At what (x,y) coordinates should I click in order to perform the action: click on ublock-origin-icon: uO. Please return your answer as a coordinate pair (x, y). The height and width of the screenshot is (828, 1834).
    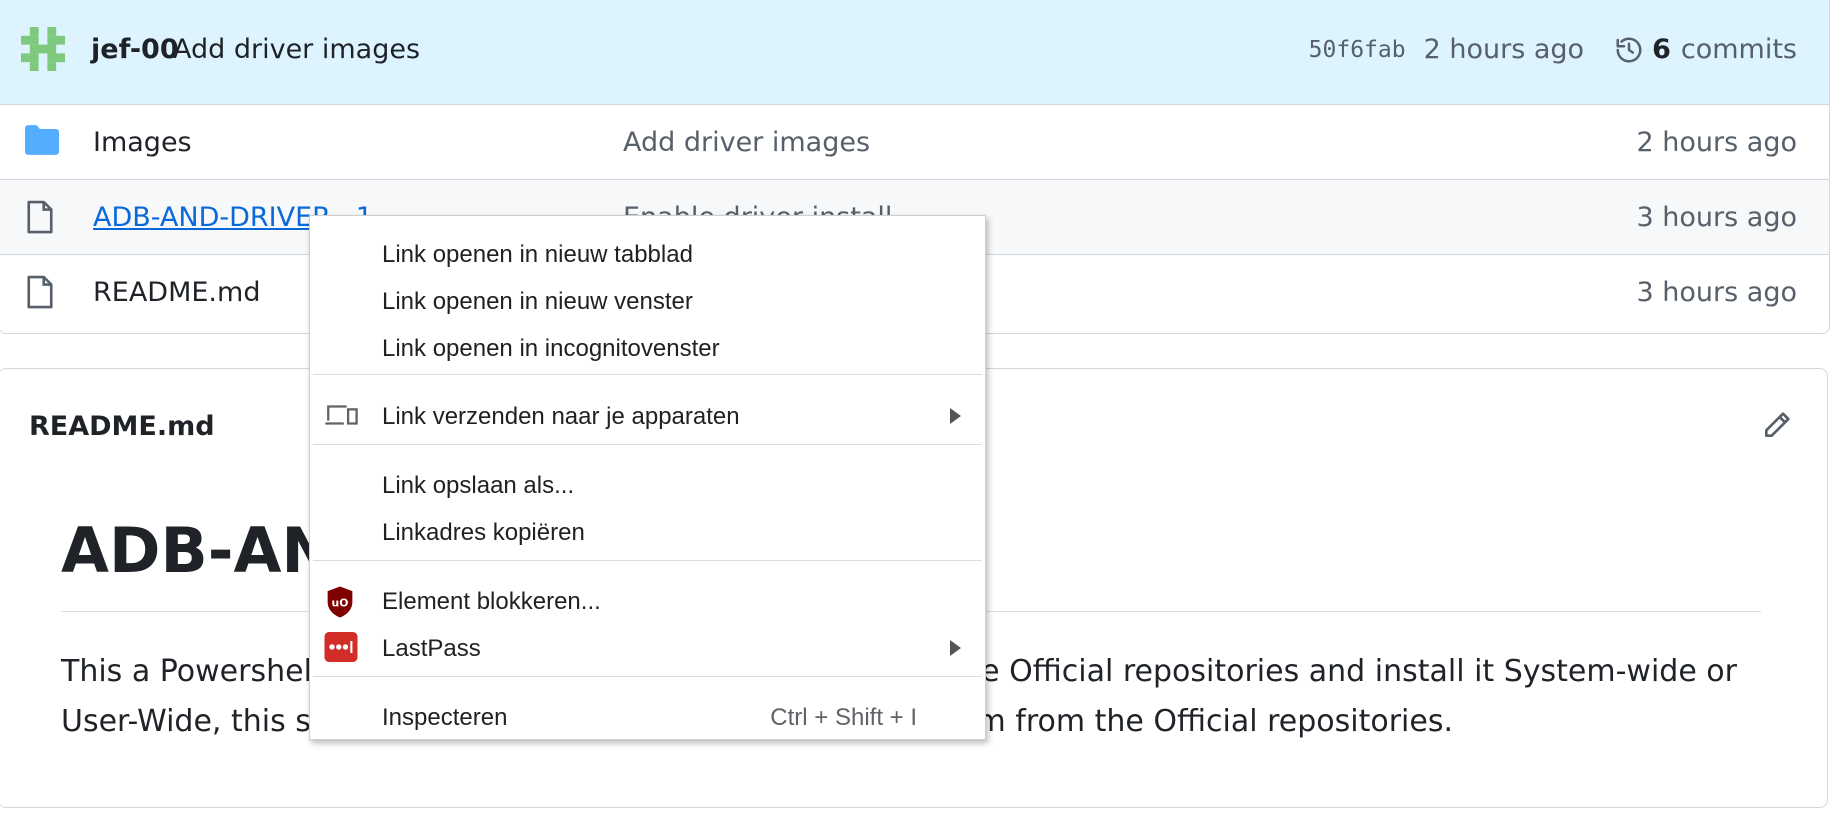
    Looking at the image, I should click on (340, 602).